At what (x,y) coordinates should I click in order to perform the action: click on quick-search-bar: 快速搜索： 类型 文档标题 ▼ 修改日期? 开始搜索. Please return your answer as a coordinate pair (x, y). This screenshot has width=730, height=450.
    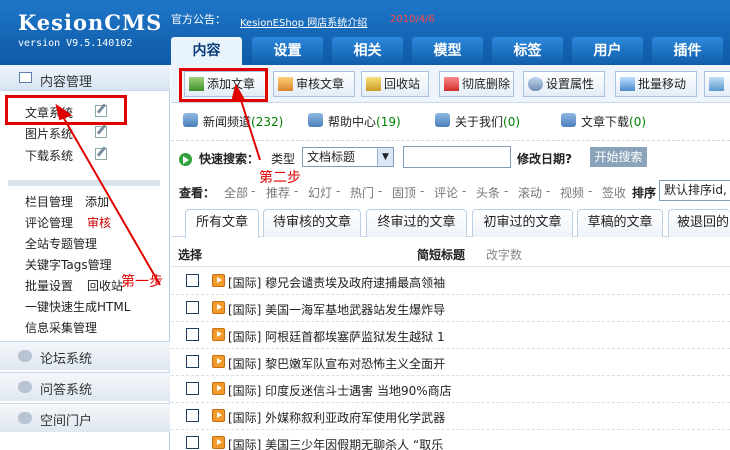
    Looking at the image, I should click on (450, 157).